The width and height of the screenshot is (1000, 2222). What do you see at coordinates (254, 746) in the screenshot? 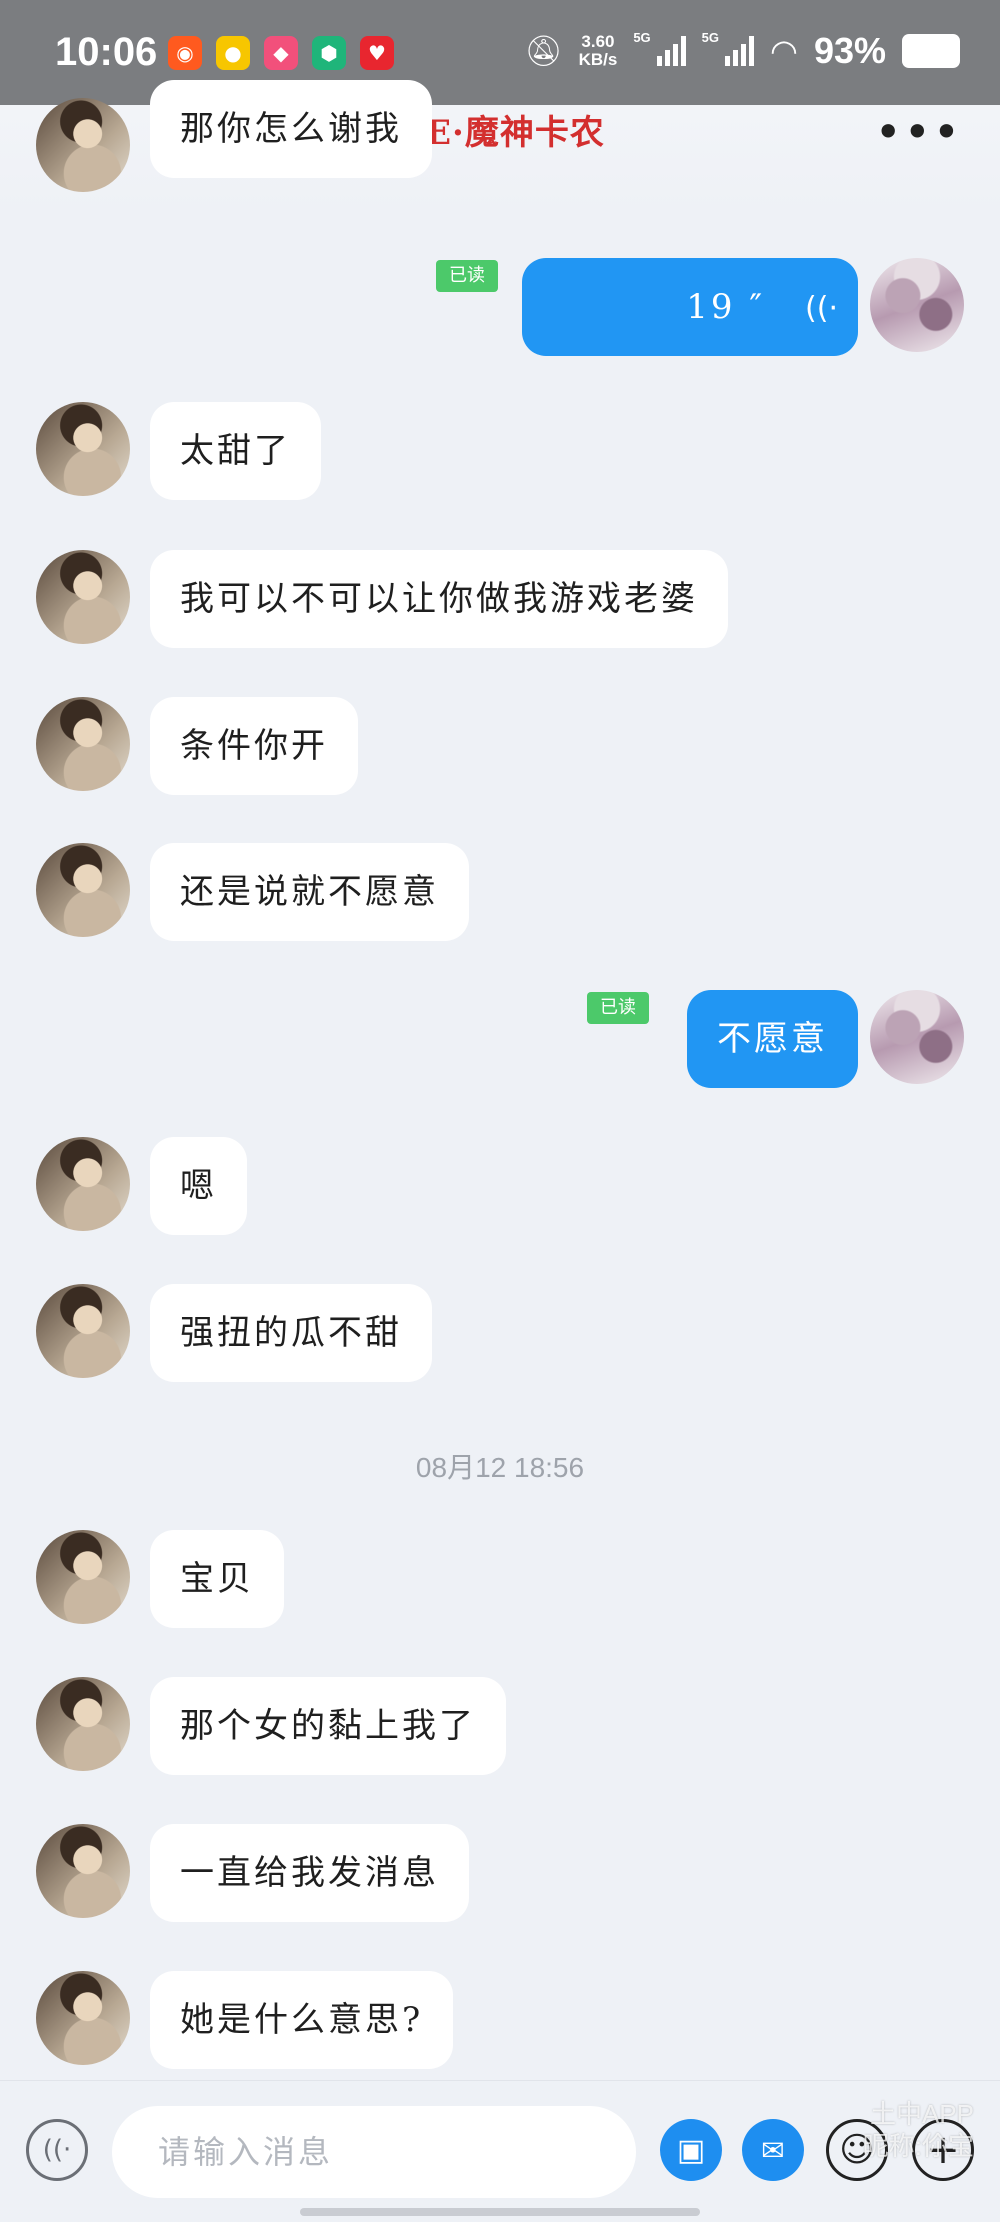
I see `message-bubble: 条件你开` at bounding box center [254, 746].